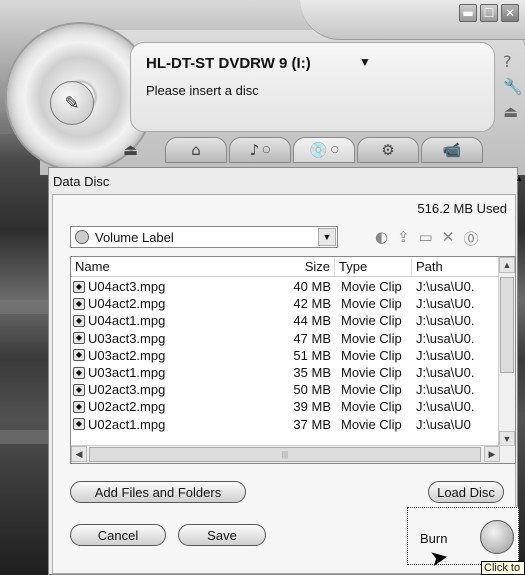  What do you see at coordinates (513, 111) in the screenshot?
I see `eject-side-icon: ⏏` at bounding box center [513, 111].